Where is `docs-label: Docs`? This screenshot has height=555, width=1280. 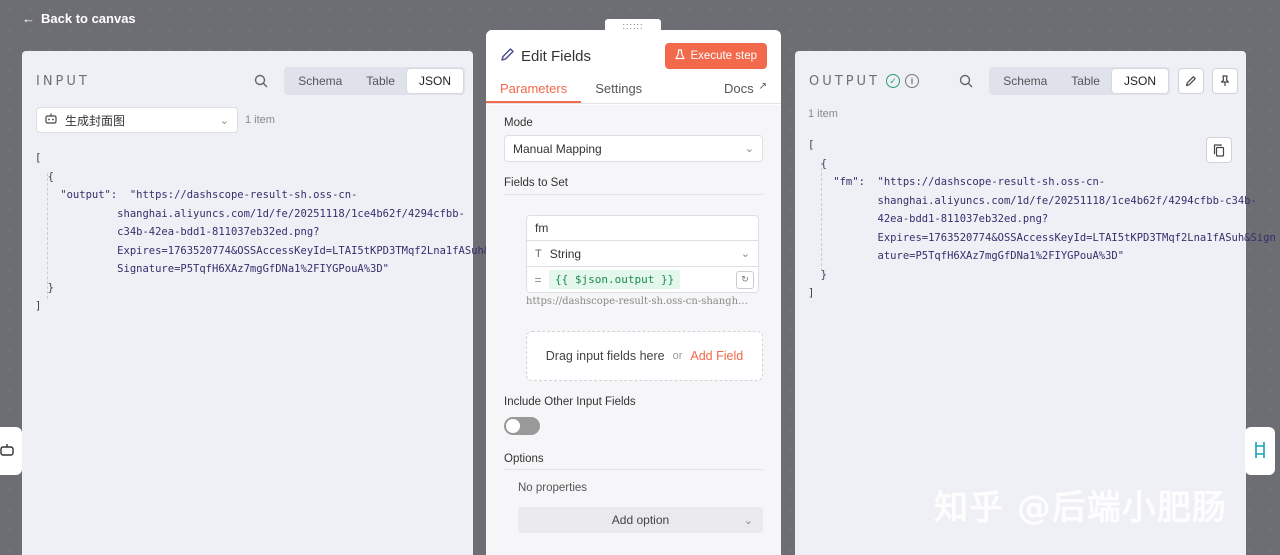
docs-label: Docs is located at coordinates (738, 88).